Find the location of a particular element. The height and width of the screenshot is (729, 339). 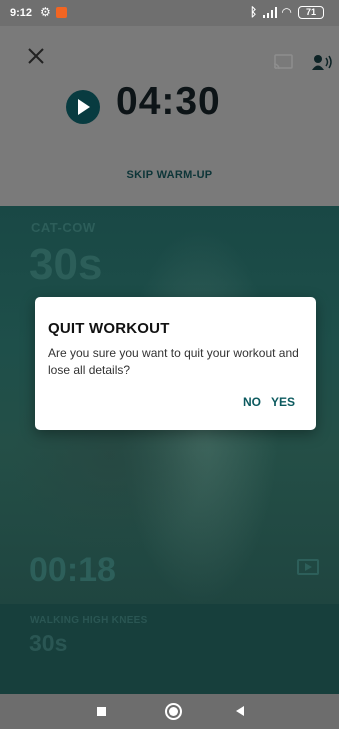

signal-icon is located at coordinates (270, 12).